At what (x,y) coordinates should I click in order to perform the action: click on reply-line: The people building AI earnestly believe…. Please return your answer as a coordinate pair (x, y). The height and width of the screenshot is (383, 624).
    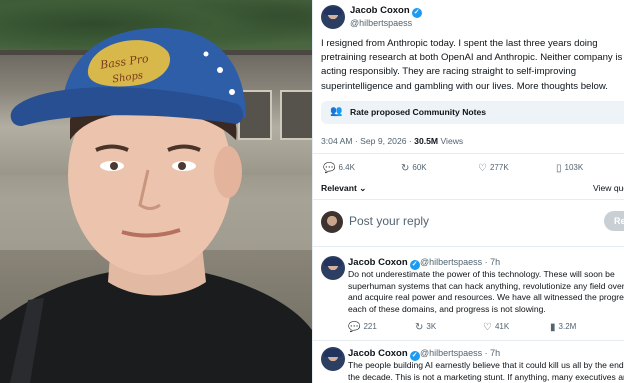
    Looking at the image, I should click on (486, 365).